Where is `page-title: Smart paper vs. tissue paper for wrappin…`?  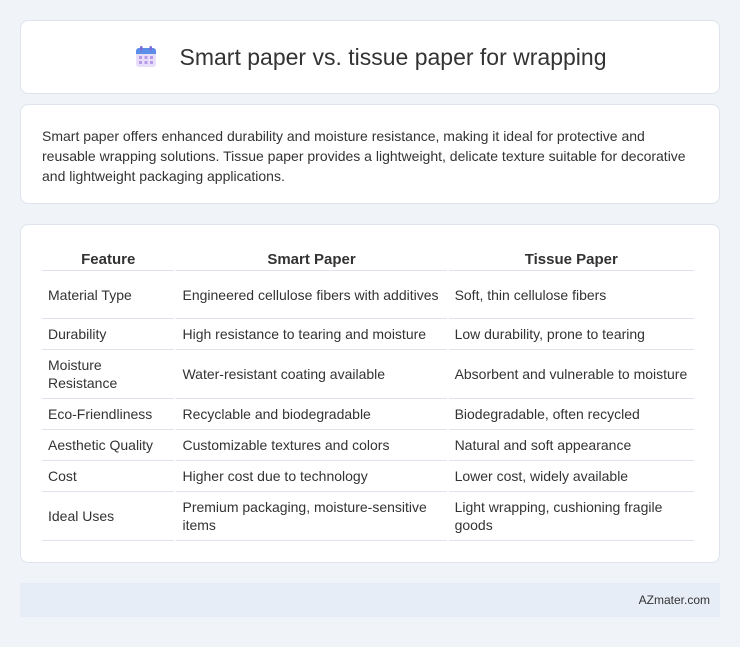 page-title: Smart paper vs. tissue paper for wrappin… is located at coordinates (393, 56).